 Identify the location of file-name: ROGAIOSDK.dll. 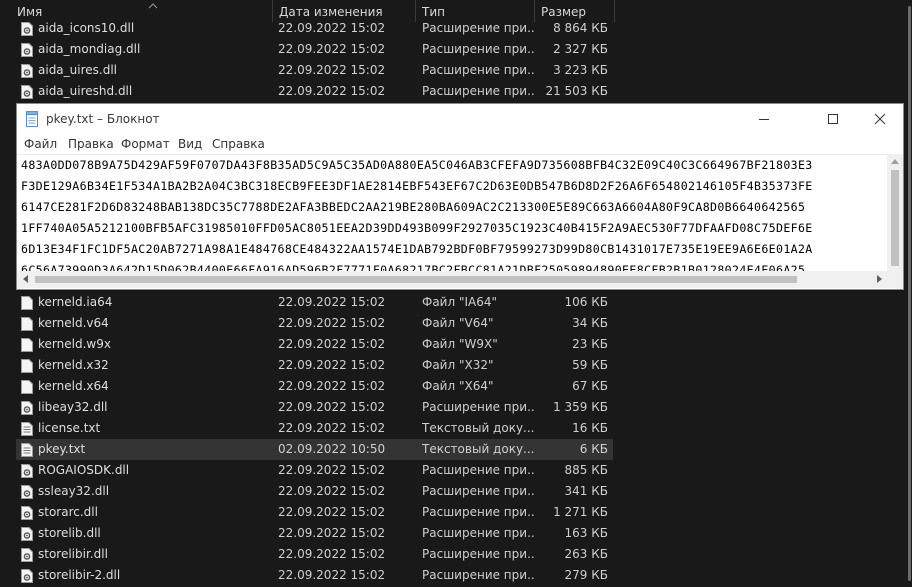
(84, 470).